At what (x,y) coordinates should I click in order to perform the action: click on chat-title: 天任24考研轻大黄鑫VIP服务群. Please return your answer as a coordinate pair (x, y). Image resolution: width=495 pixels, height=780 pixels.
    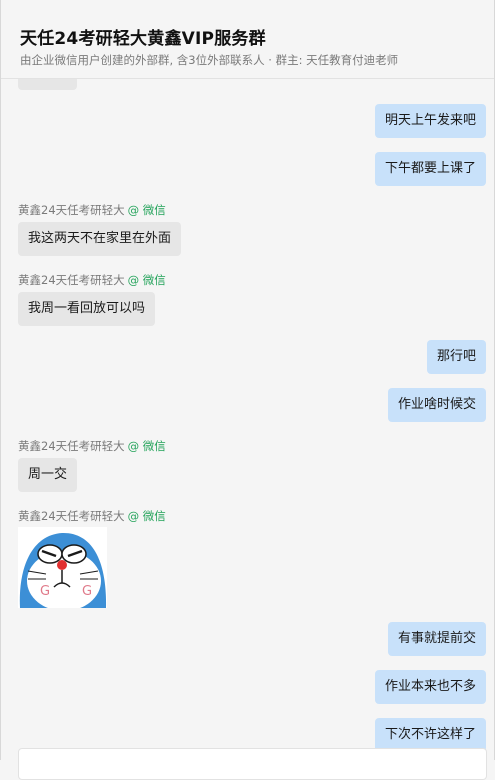
    Looking at the image, I should click on (143, 39).